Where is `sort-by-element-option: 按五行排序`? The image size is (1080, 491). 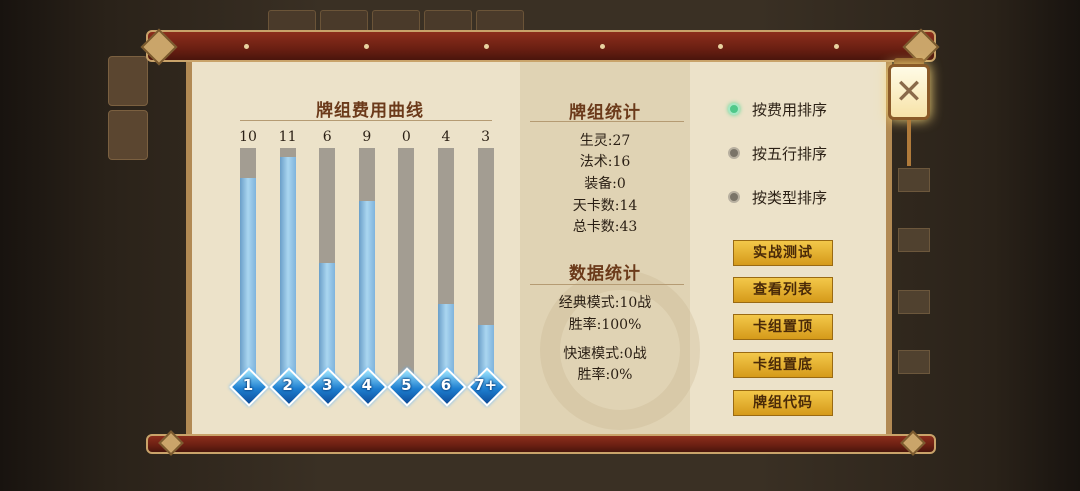 sort-by-element-option: 按五行排序 is located at coordinates (777, 153).